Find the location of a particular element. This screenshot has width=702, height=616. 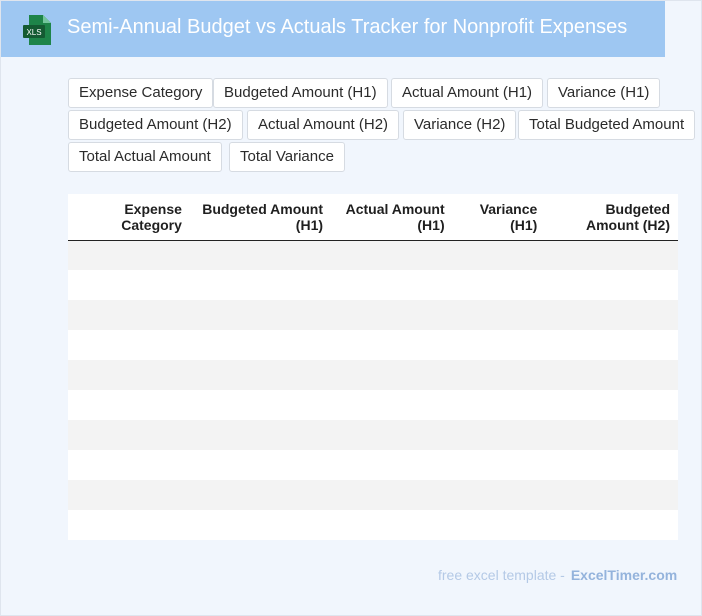

column-header-budgeted-h1: Budgeted Amount (H1) is located at coordinates (260, 217).